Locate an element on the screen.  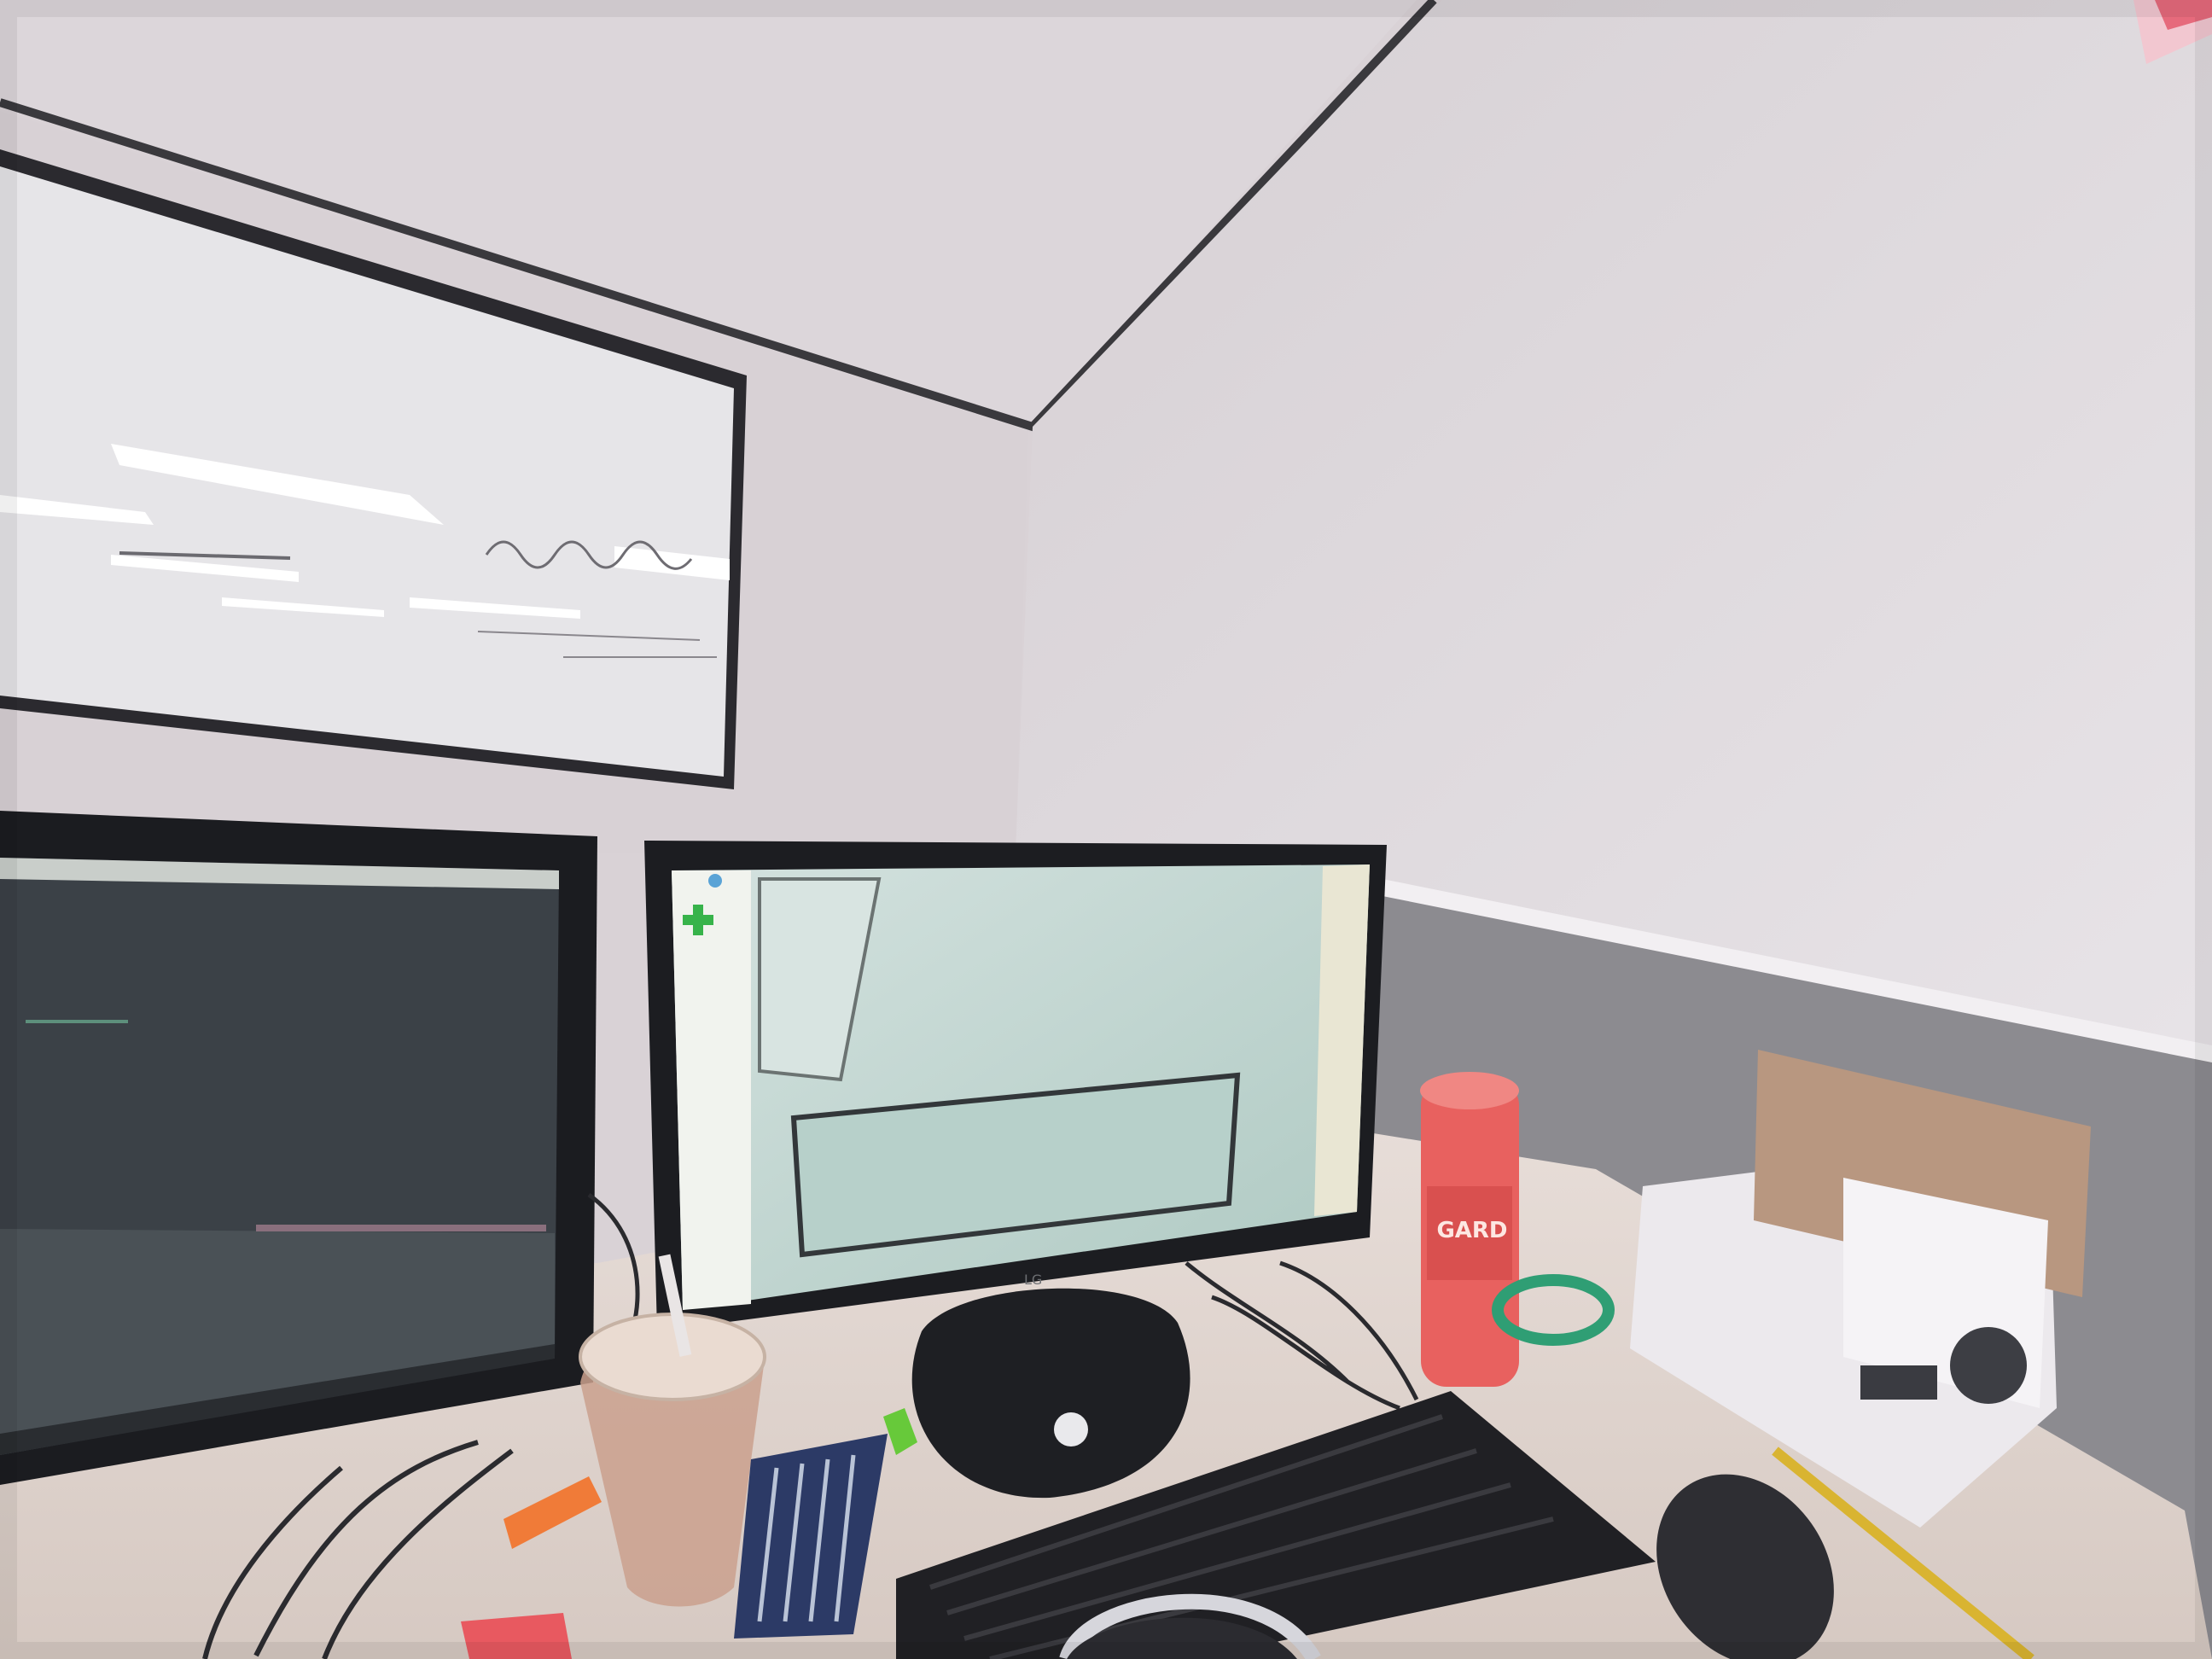
can-label: GARD is located at coordinates (1471, 1230).